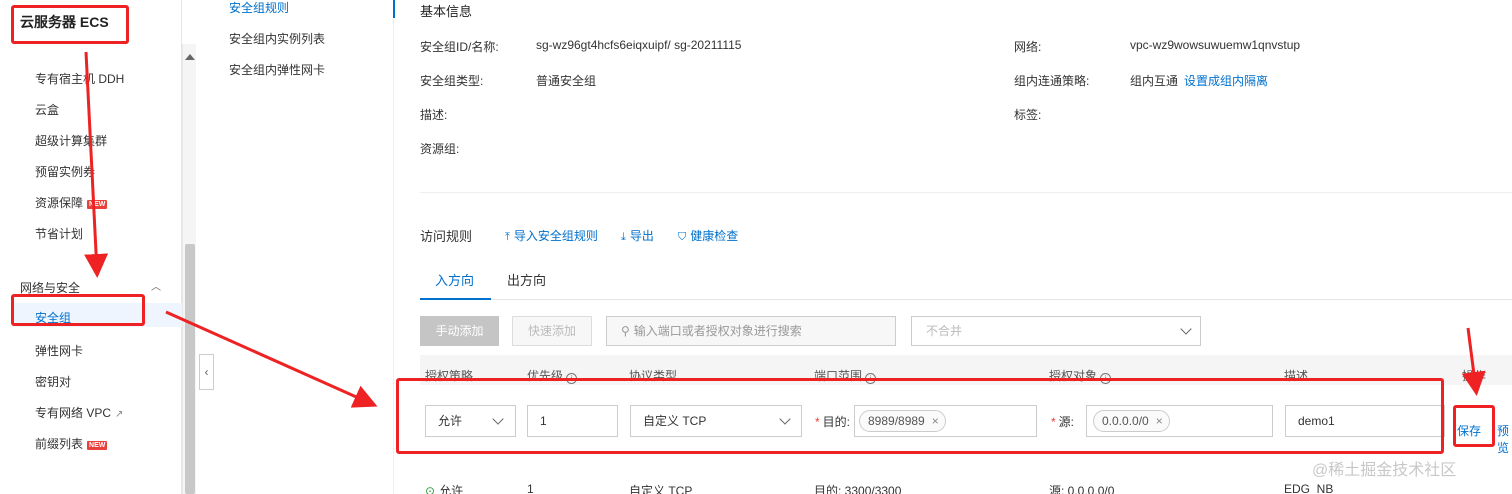  What do you see at coordinates (59, 350) in the screenshot?
I see `sidebar-item-eni: 弹性网卡` at bounding box center [59, 350].